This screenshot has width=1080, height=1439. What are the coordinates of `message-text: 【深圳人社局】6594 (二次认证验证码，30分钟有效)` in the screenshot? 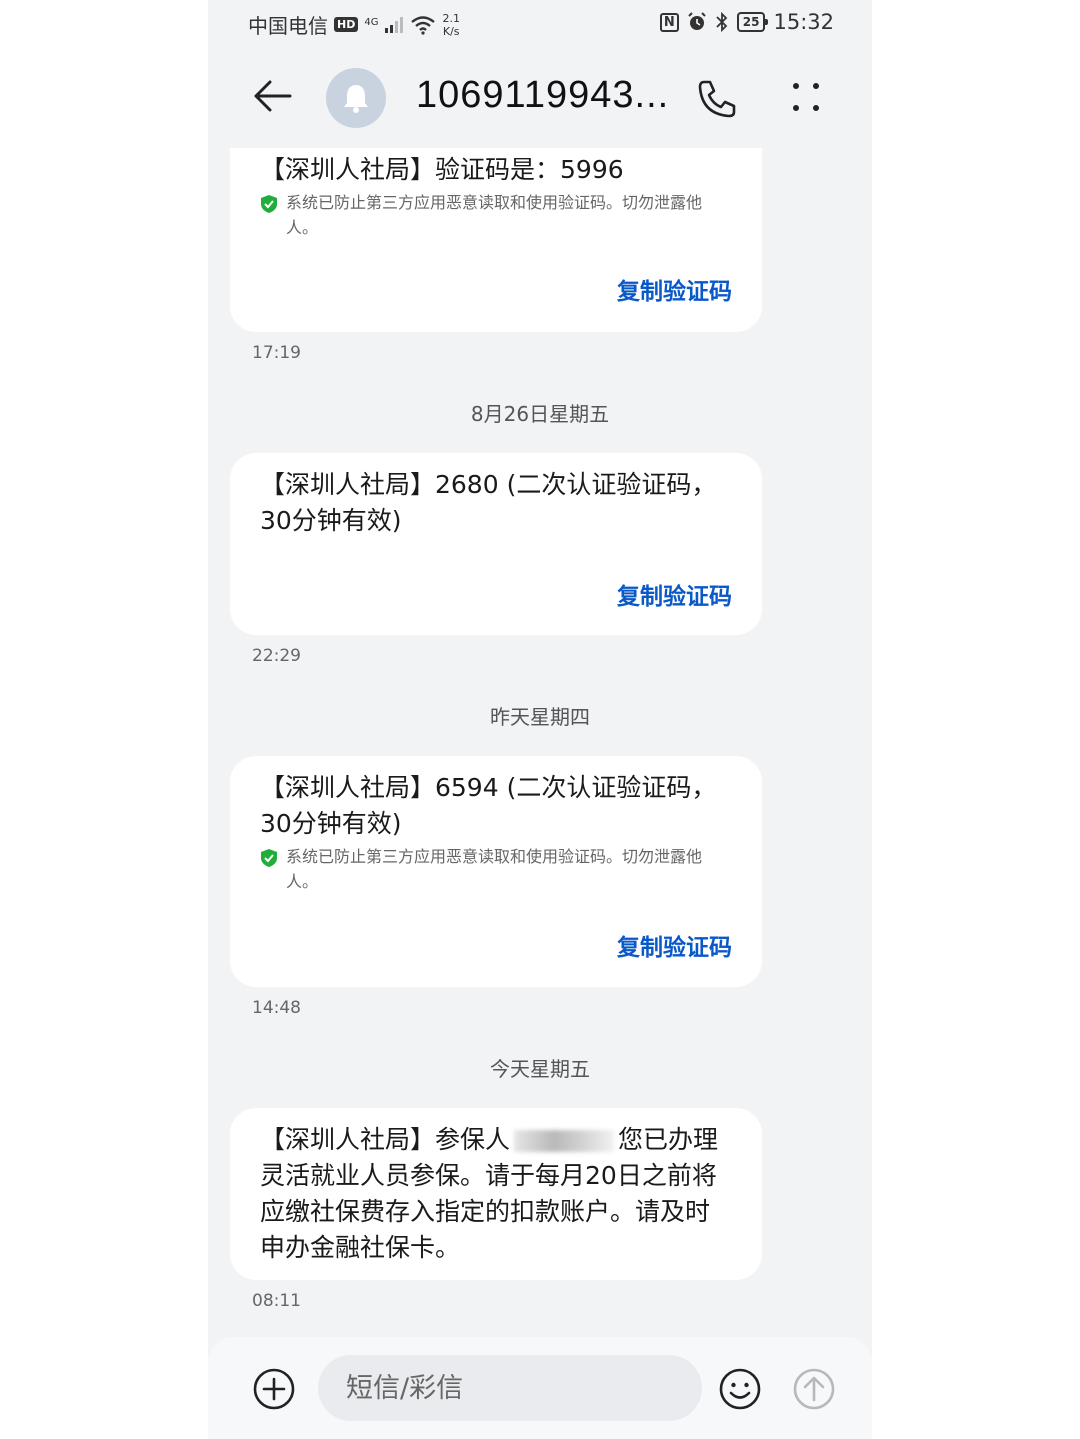 It's located at (488, 805).